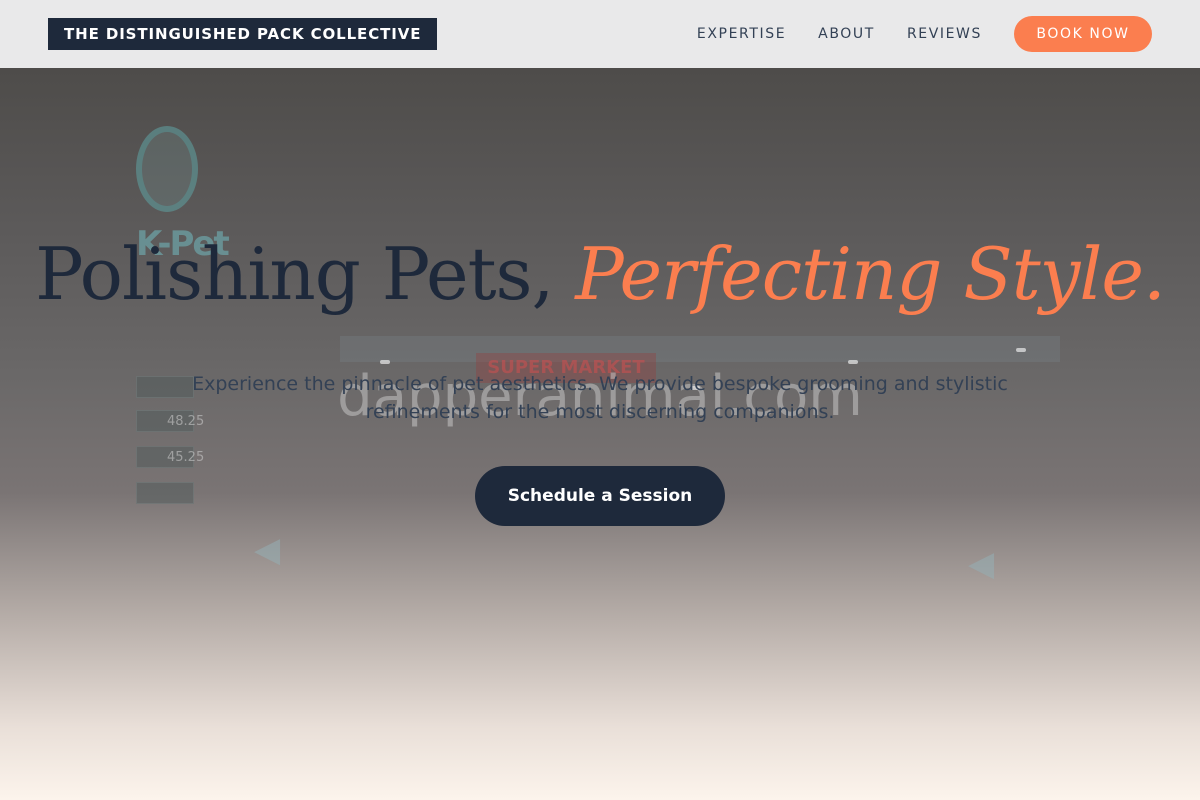 This screenshot has width=1200, height=800. What do you see at coordinates (1083, 34) in the screenshot?
I see `book-now-button: BOOK NOW` at bounding box center [1083, 34].